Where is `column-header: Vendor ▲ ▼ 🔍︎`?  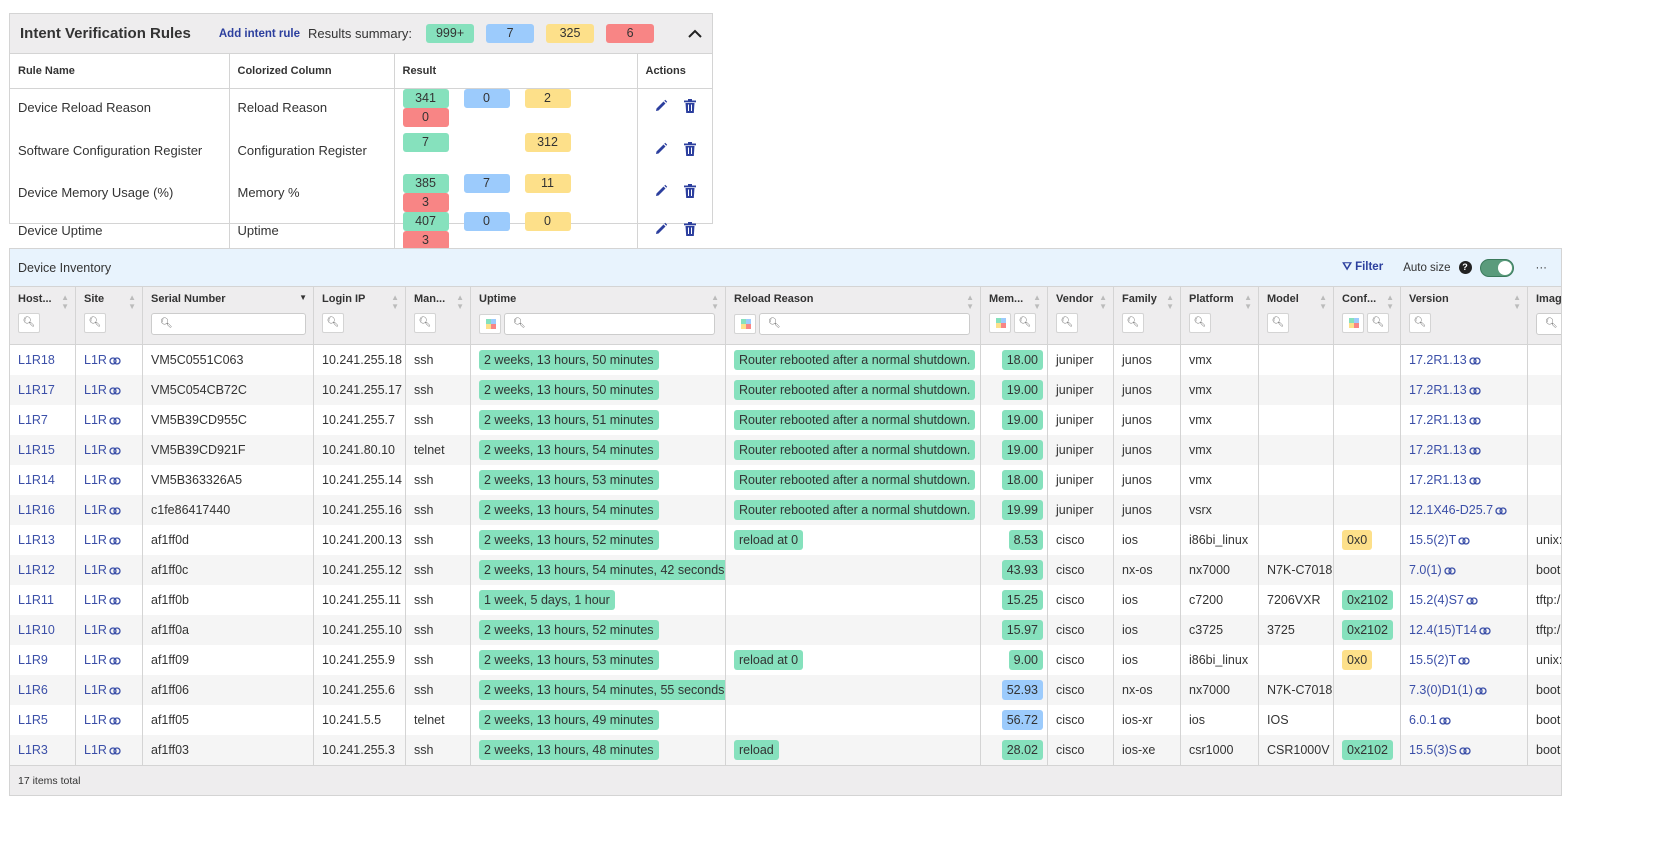 column-header: Vendor ▲ ▼ 🔍︎ is located at coordinates (1081, 316).